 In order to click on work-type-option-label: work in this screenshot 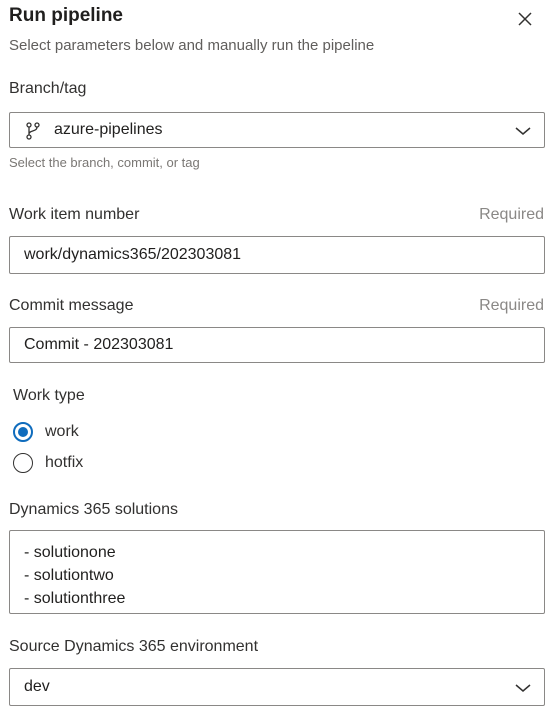, I will do `click(62, 431)`.